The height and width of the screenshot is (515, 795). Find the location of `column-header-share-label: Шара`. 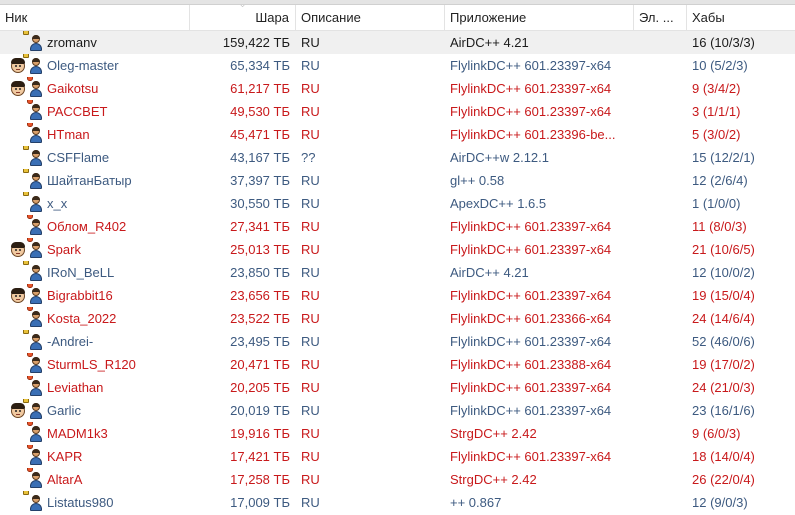

column-header-share-label: Шара is located at coordinates (272, 17).